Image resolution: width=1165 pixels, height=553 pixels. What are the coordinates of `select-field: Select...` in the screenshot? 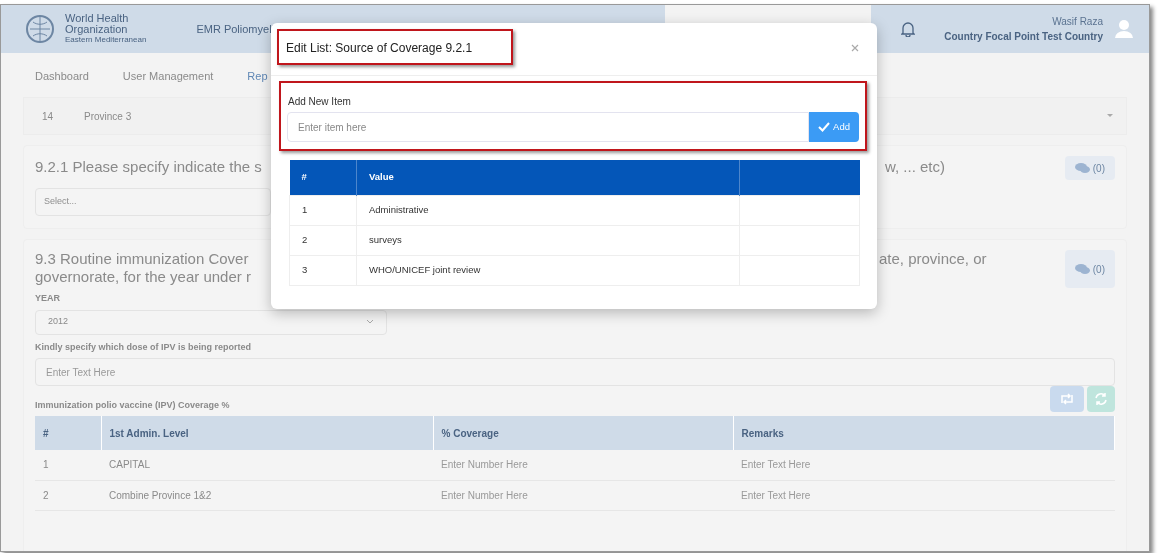 It's located at (153, 202).